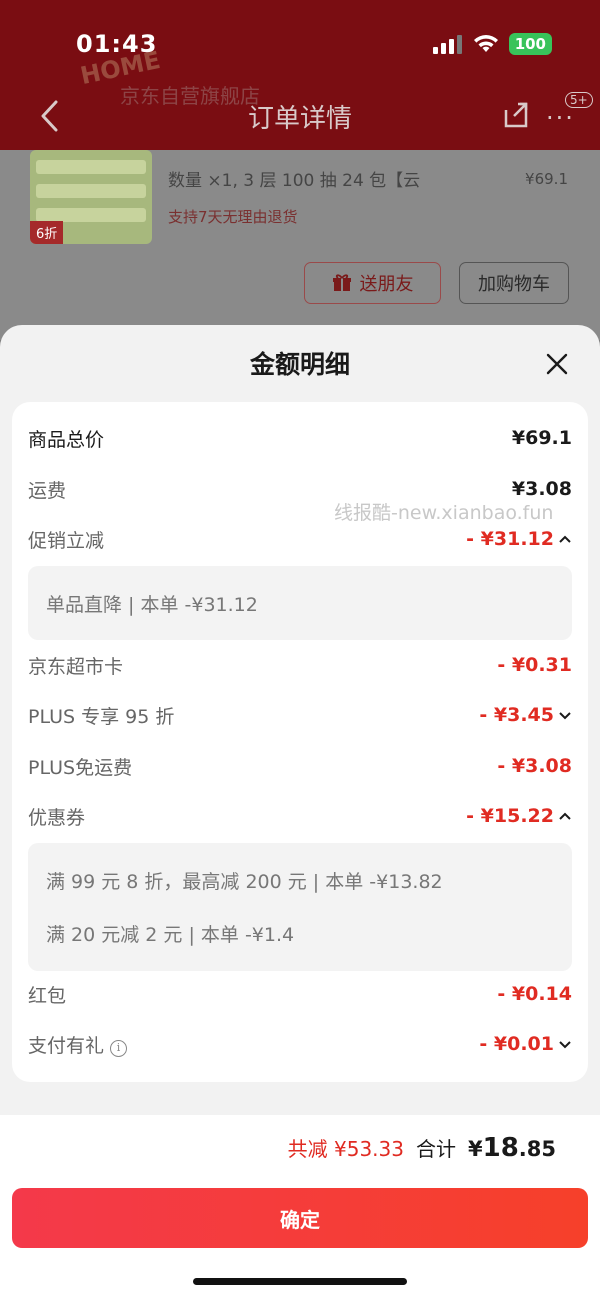 The width and height of the screenshot is (600, 1300). What do you see at coordinates (300, 1218) in the screenshot?
I see `confirm-button: 确定` at bounding box center [300, 1218].